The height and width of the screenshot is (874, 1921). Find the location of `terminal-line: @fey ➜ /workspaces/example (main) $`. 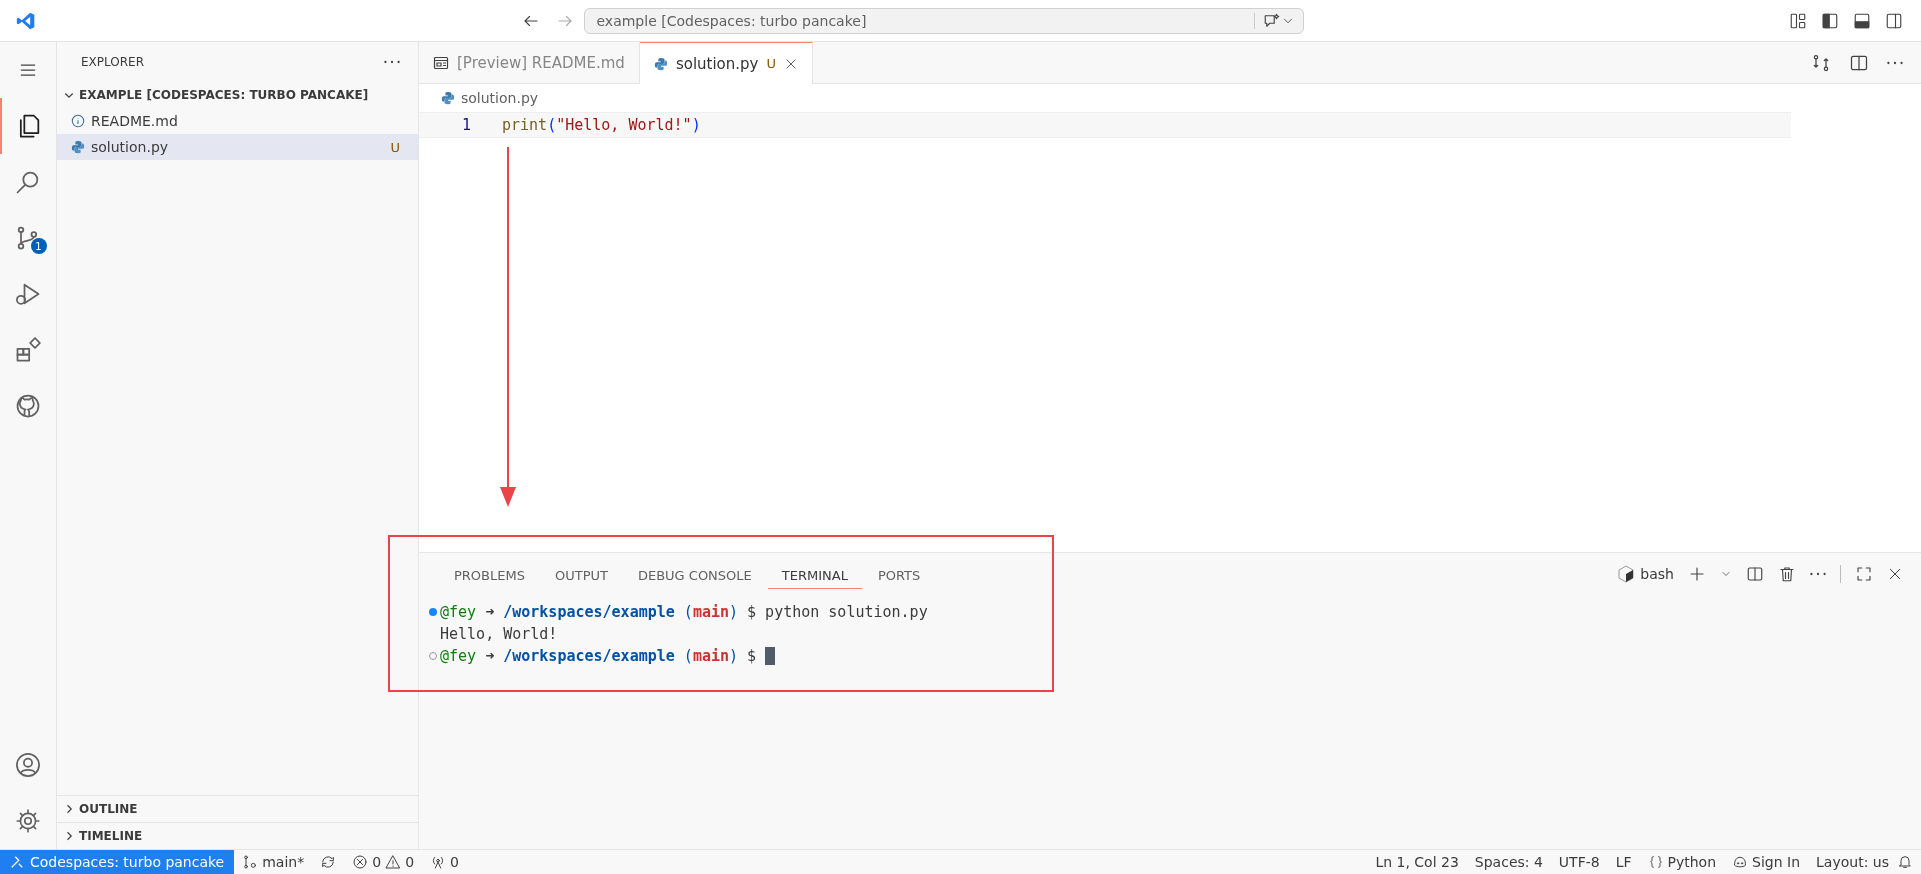

terminal-line: @fey ➜ /workspaces/example (main) $ is located at coordinates (599, 656).